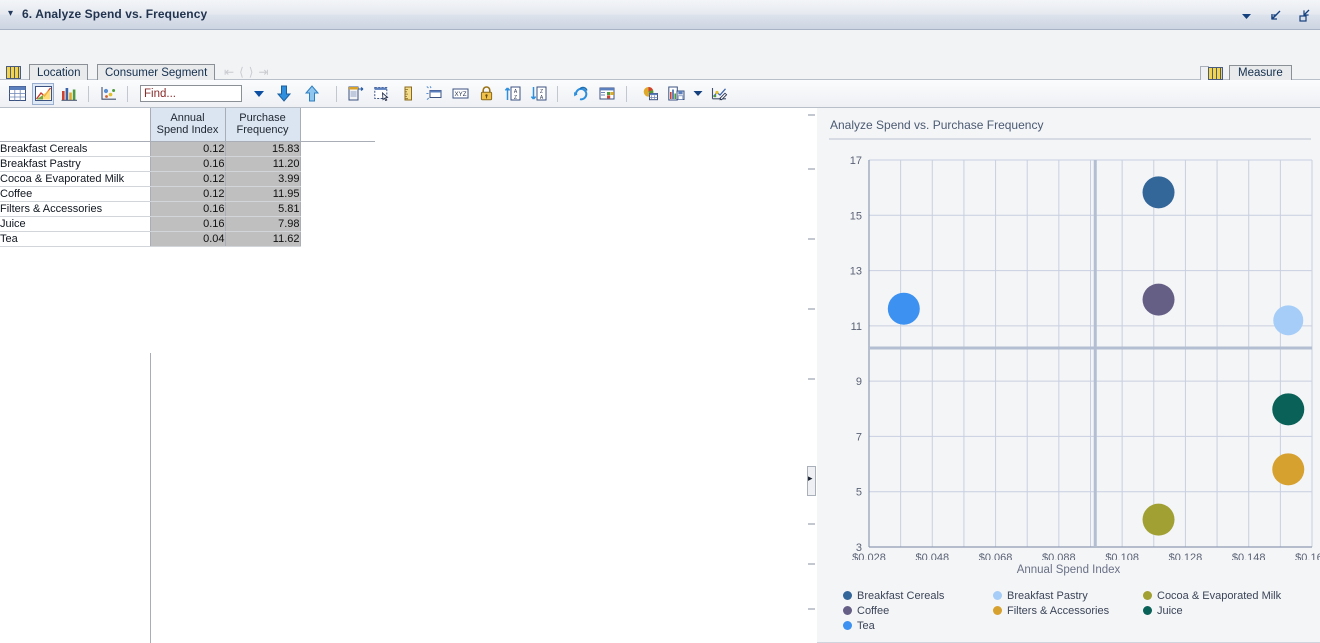 This screenshot has height=643, width=1320. What do you see at coordinates (263, 72) in the screenshot?
I see `nav-last-icon: ⇥` at bounding box center [263, 72].